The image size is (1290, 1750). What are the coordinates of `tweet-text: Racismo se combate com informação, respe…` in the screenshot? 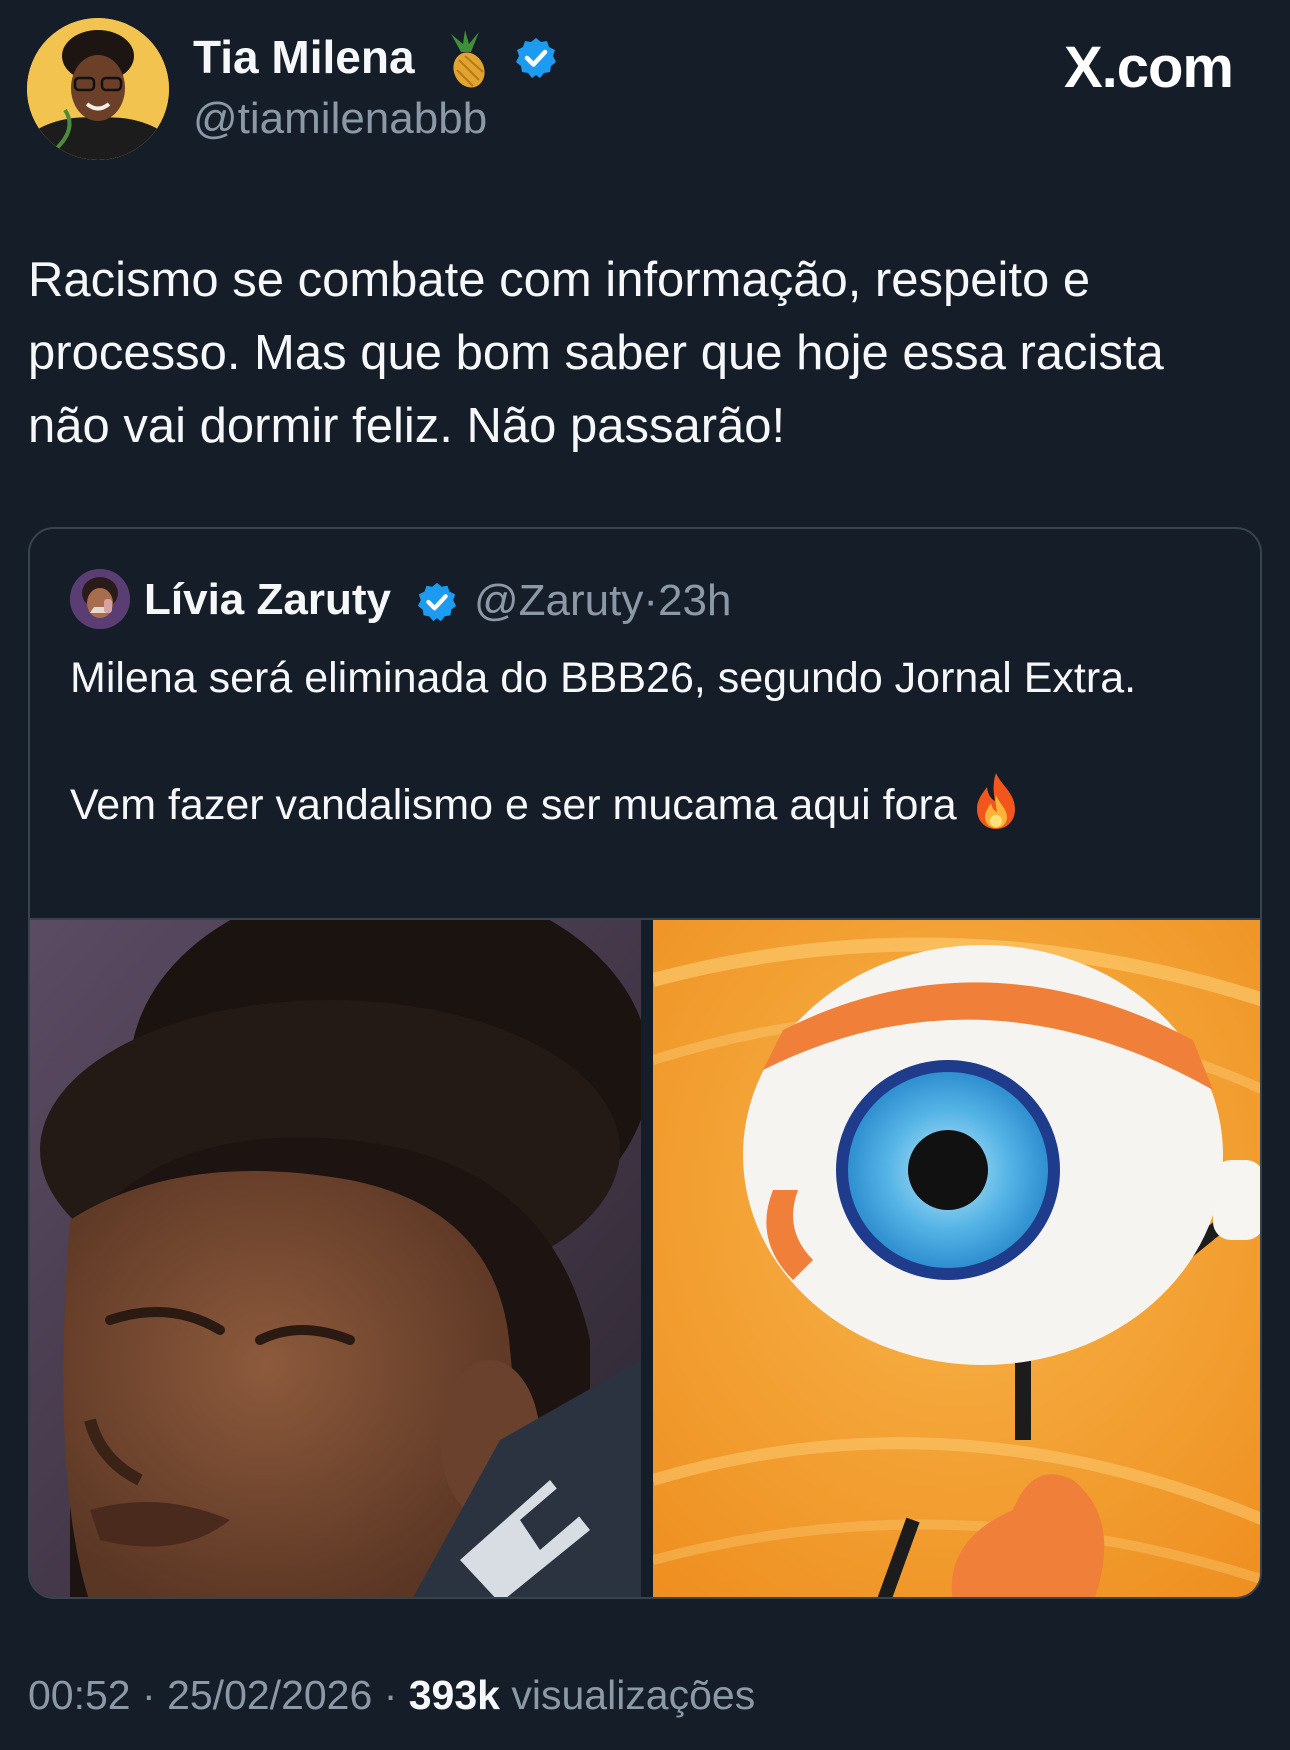 It's located at (596, 353).